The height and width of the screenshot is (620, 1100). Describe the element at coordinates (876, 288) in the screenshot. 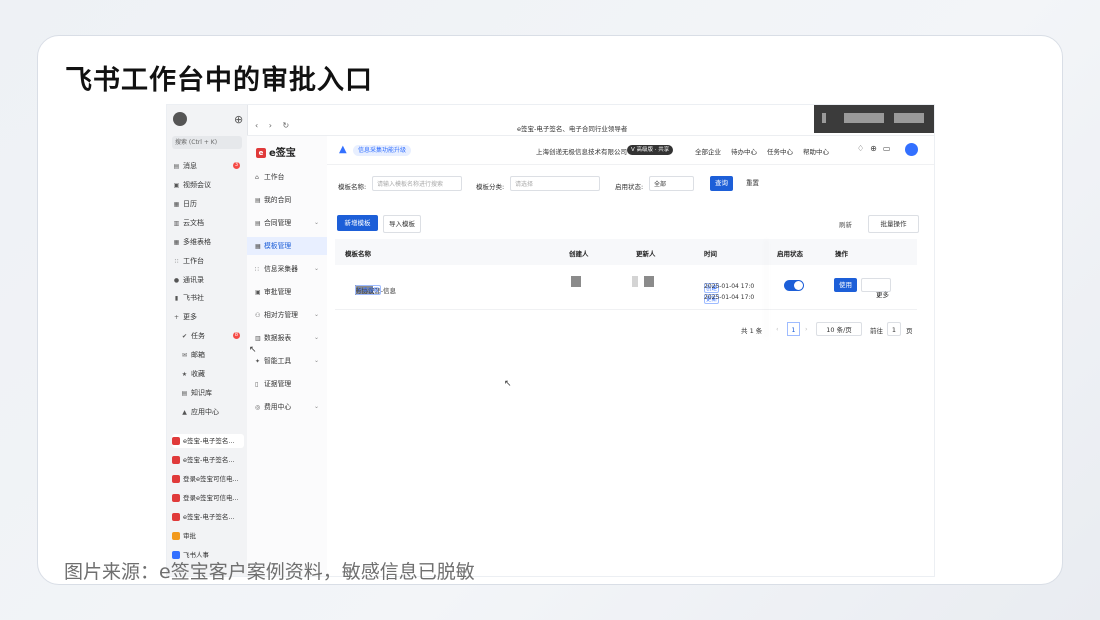

I see `more-button: 更多 ⌄` at that location.